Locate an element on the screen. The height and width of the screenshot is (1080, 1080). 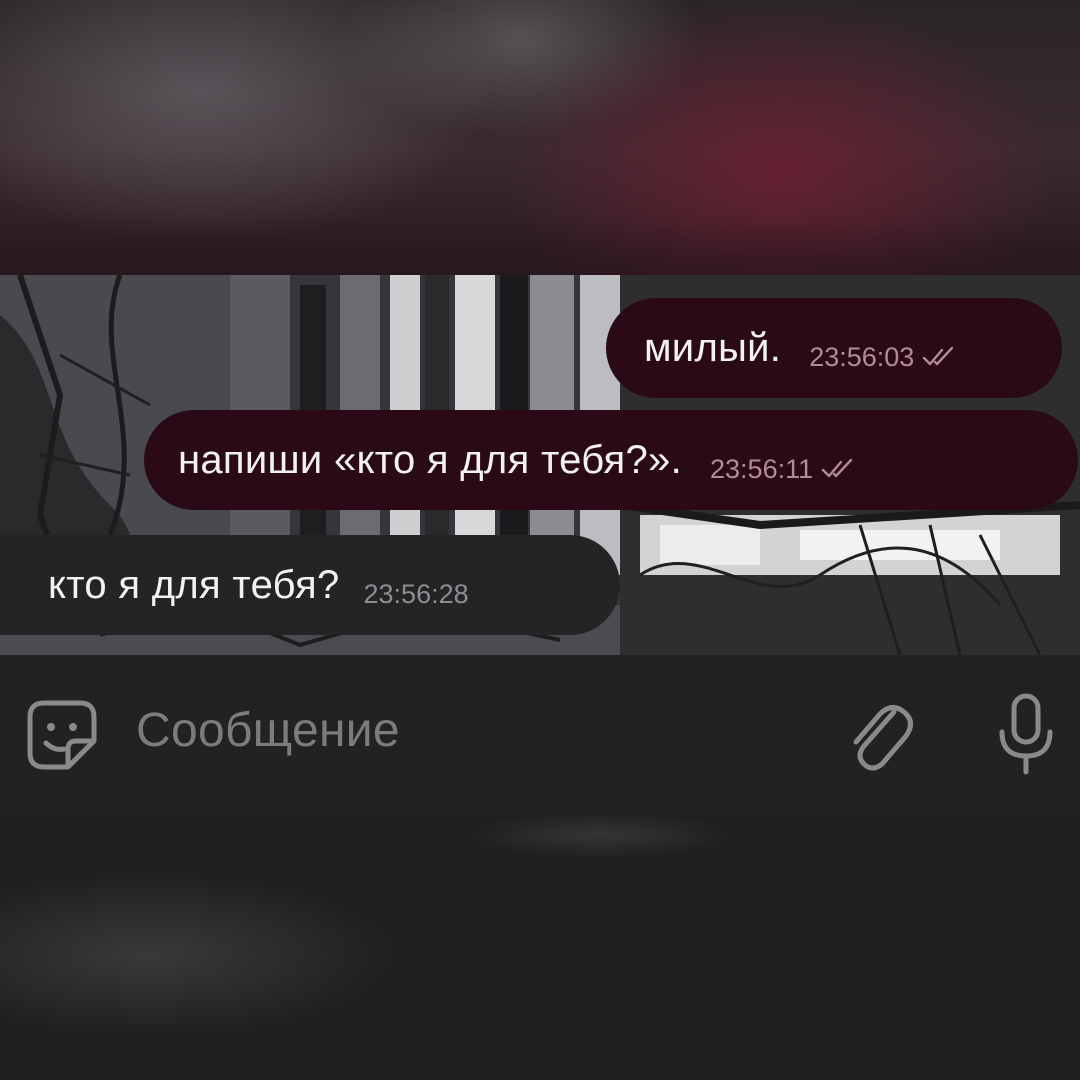
incoming-message: кто я для тебя? 23:56:28 is located at coordinates (310, 585).